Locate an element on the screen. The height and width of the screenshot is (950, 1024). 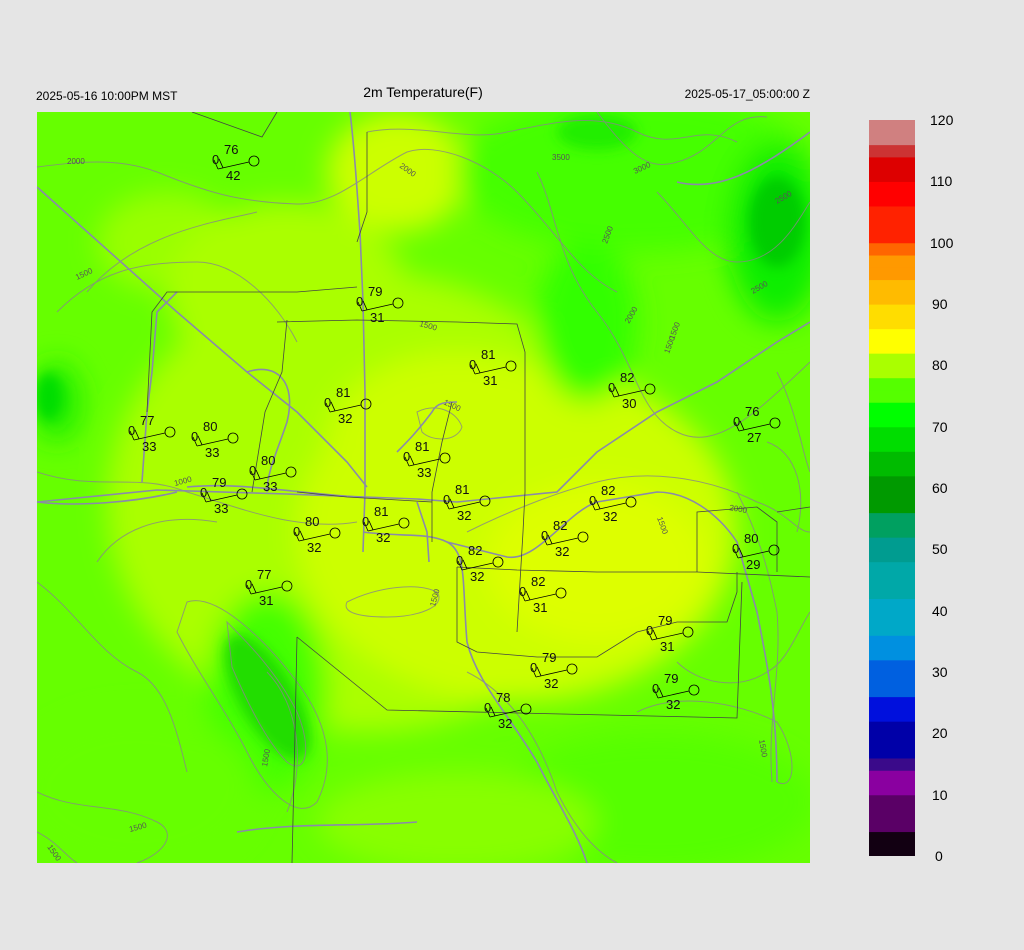
colorbar-tick-label: 60 is located at coordinates (940, 488).